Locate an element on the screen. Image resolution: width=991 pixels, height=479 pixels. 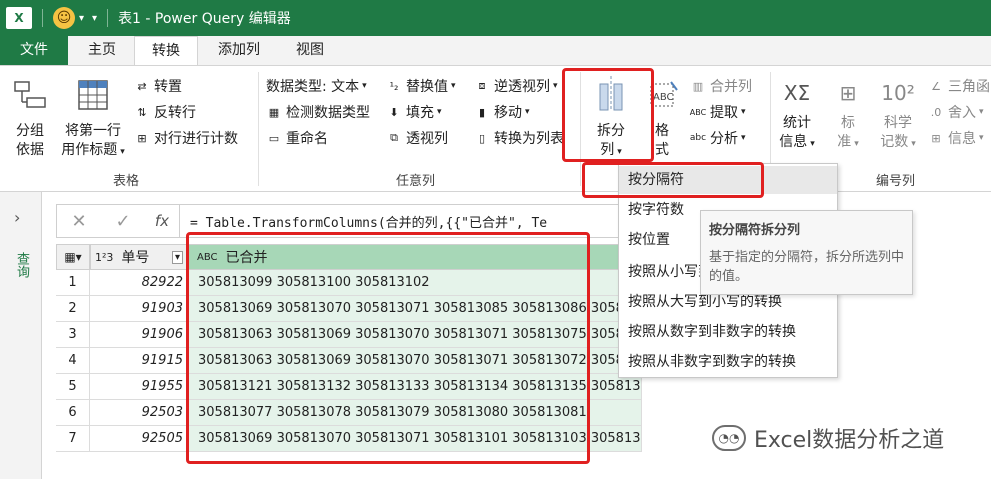
standard-label-1: 标 is located at coordinates (848, 123).